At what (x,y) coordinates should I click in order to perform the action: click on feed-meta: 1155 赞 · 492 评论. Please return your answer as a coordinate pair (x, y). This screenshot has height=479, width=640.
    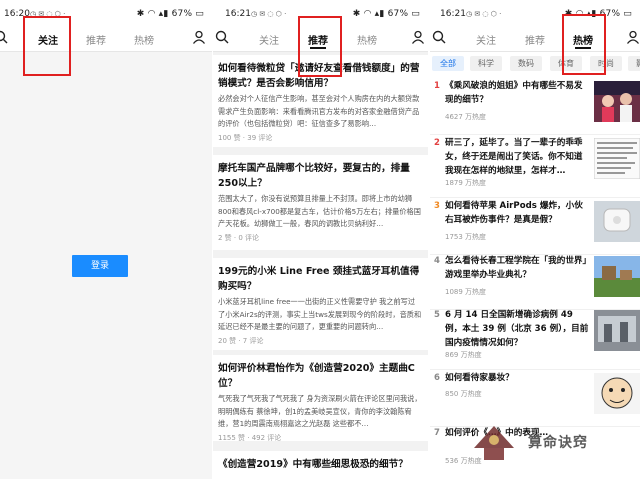
    Looking at the image, I should click on (250, 437).